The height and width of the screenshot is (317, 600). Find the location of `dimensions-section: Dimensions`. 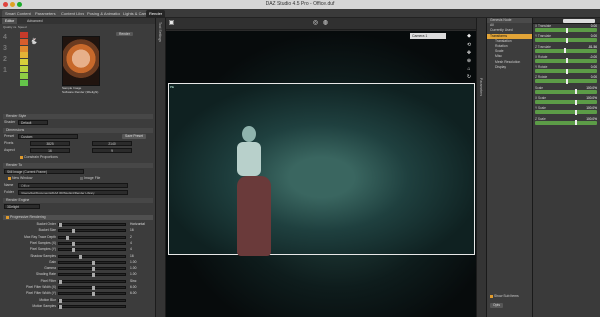

dimensions-section: Dimensions is located at coordinates (78, 130).